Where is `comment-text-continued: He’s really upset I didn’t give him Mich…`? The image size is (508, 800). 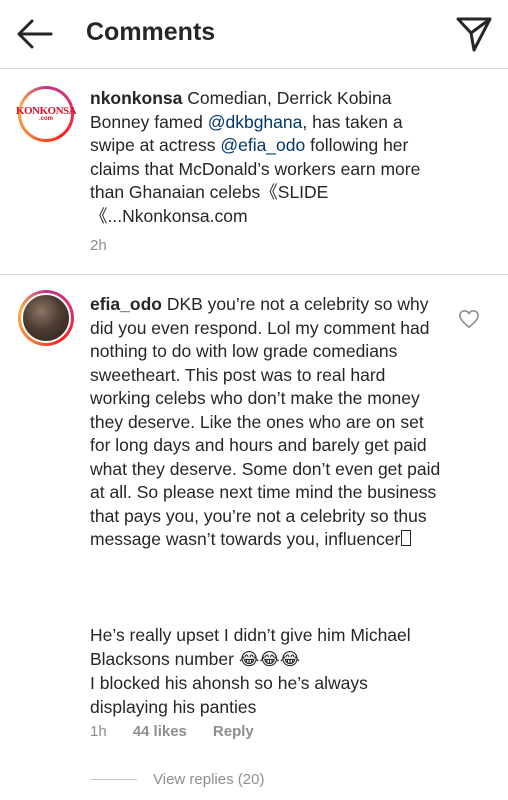 comment-text-continued: He’s really upset I didn’t give him Mich… is located at coordinates (250, 671).